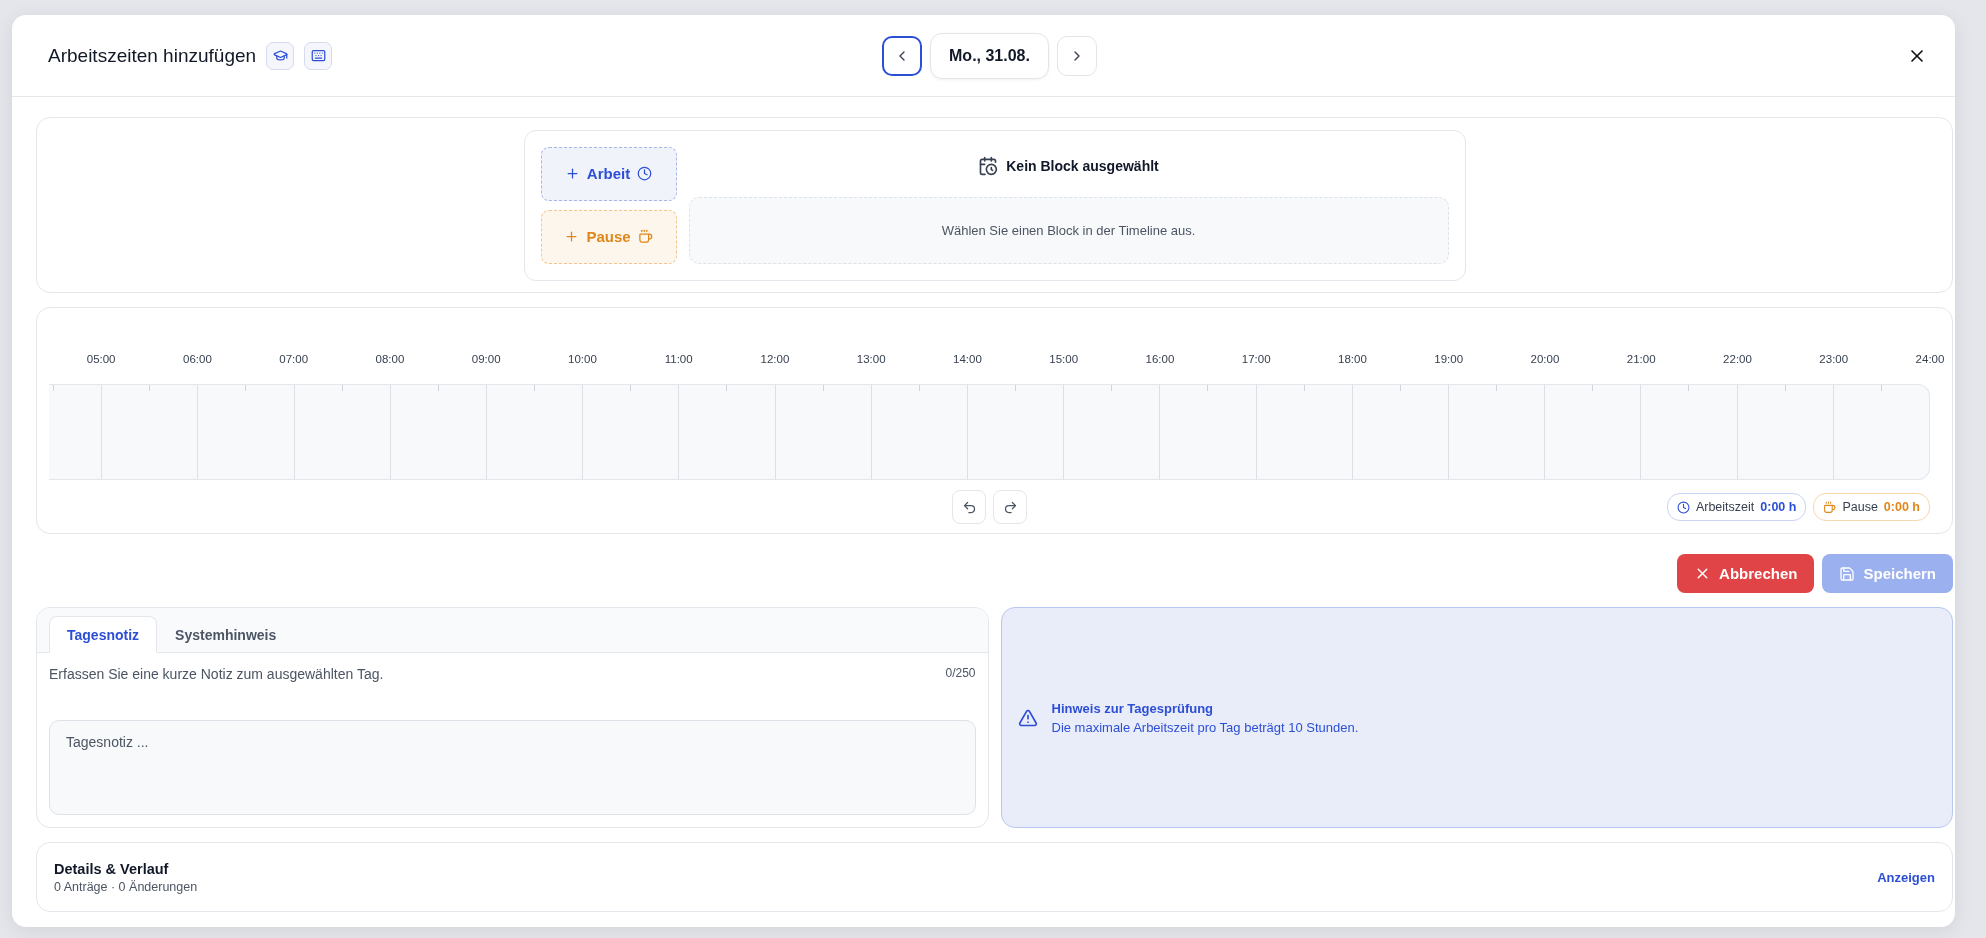 The height and width of the screenshot is (938, 1986). What do you see at coordinates (226, 634) in the screenshot?
I see `tab: Systemhinweis` at bounding box center [226, 634].